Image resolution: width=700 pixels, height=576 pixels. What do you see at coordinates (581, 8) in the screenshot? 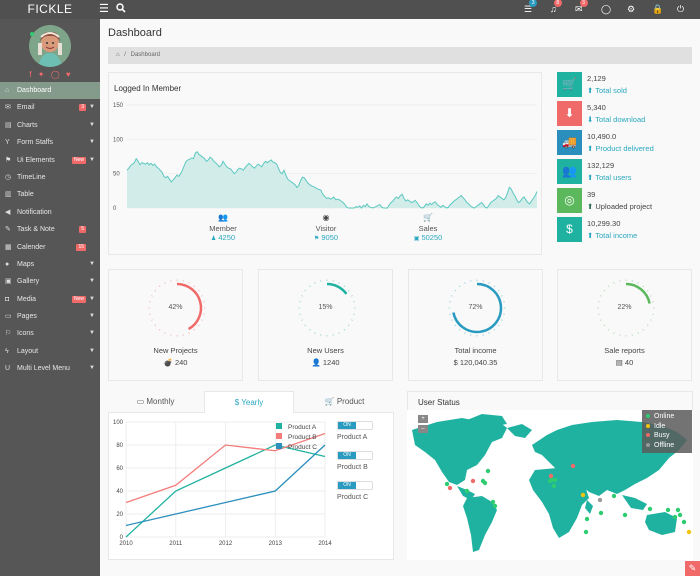
I see `mail-icon: ✉ 3` at bounding box center [581, 8].